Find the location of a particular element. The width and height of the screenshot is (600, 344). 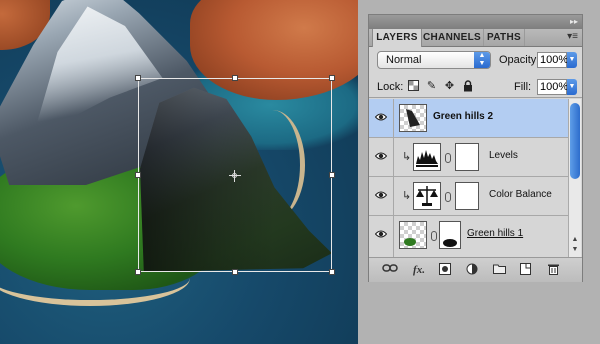

collapse-panel-icon: ▸▸ is located at coordinates (574, 21).